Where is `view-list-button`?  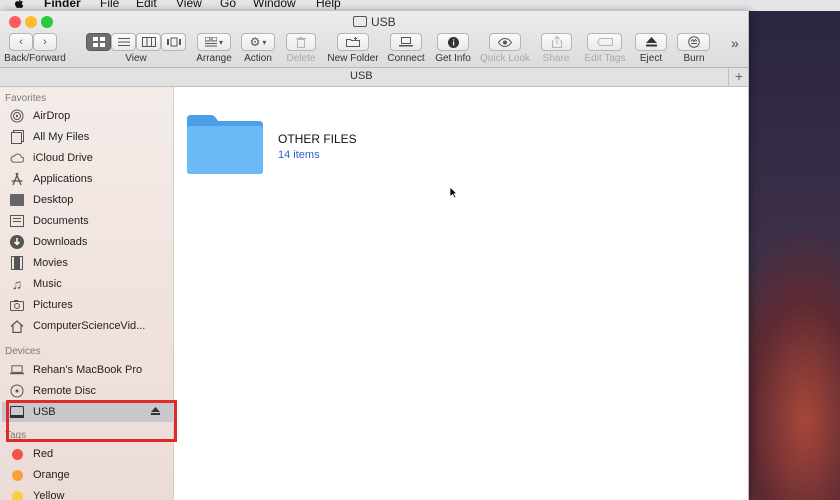 view-list-button is located at coordinates (123, 42).